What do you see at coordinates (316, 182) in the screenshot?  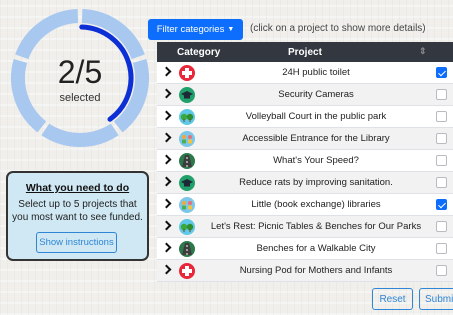 I see `project-name: Reduce rats by improving sanitation.` at bounding box center [316, 182].